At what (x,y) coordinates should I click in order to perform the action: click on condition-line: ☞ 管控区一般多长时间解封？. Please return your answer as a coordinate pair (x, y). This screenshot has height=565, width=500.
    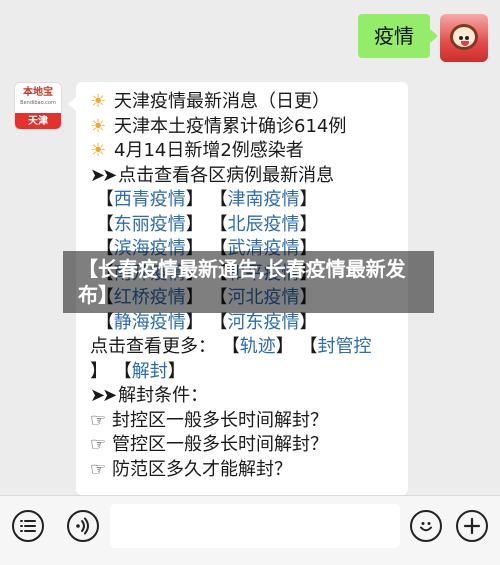
    Looking at the image, I should click on (249, 445).